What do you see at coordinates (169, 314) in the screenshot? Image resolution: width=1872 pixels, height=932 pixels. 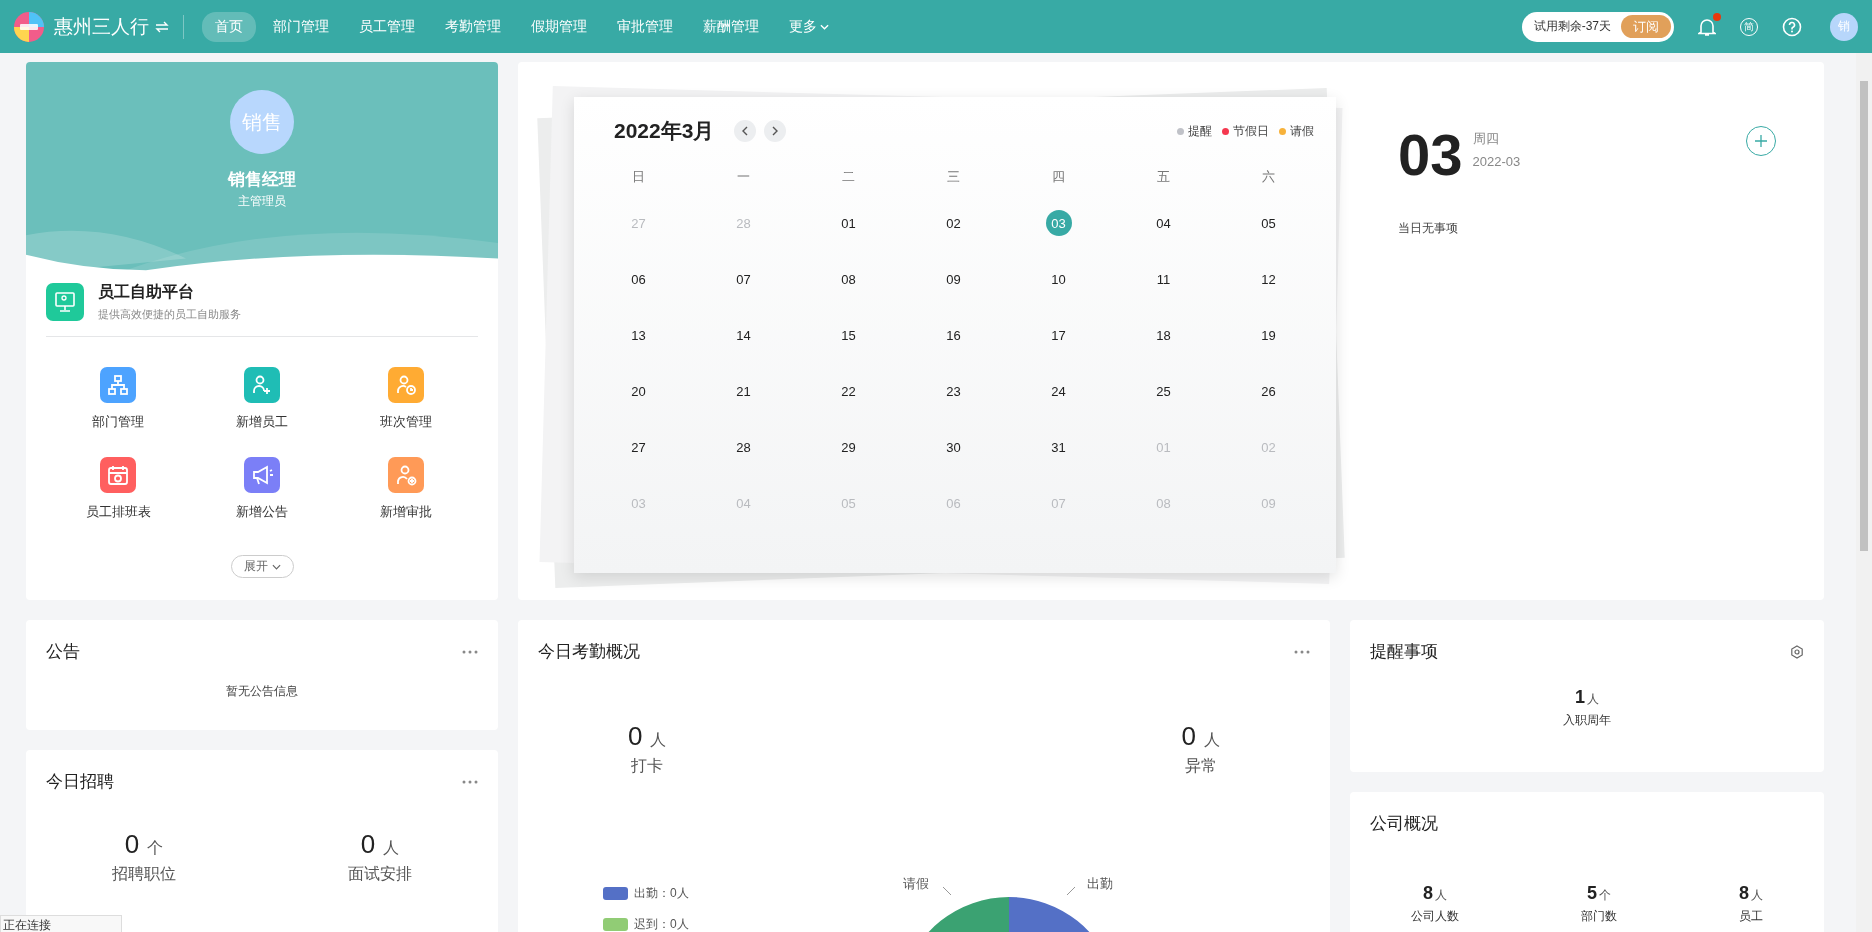 I see `section-subtitle: 提供高效便捷的员工自助服务` at bounding box center [169, 314].